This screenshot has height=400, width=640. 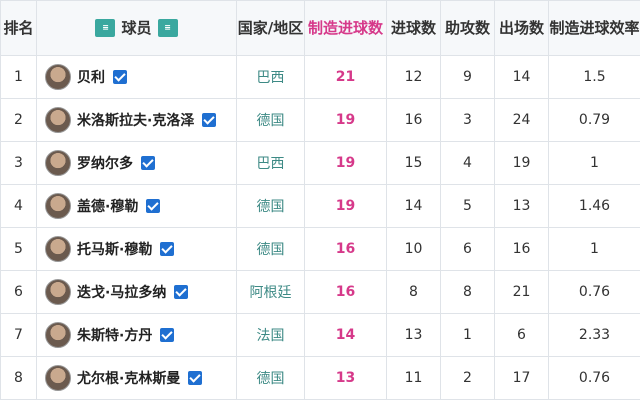 What do you see at coordinates (18, 206) in the screenshot?
I see `rank-cell: 4` at bounding box center [18, 206].